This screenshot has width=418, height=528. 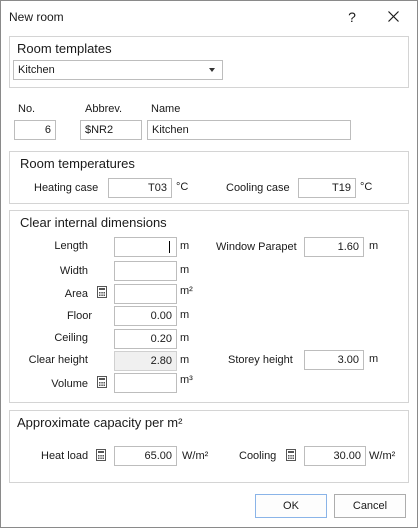 I want to click on floor-input: 0.00, so click(x=145, y=316).